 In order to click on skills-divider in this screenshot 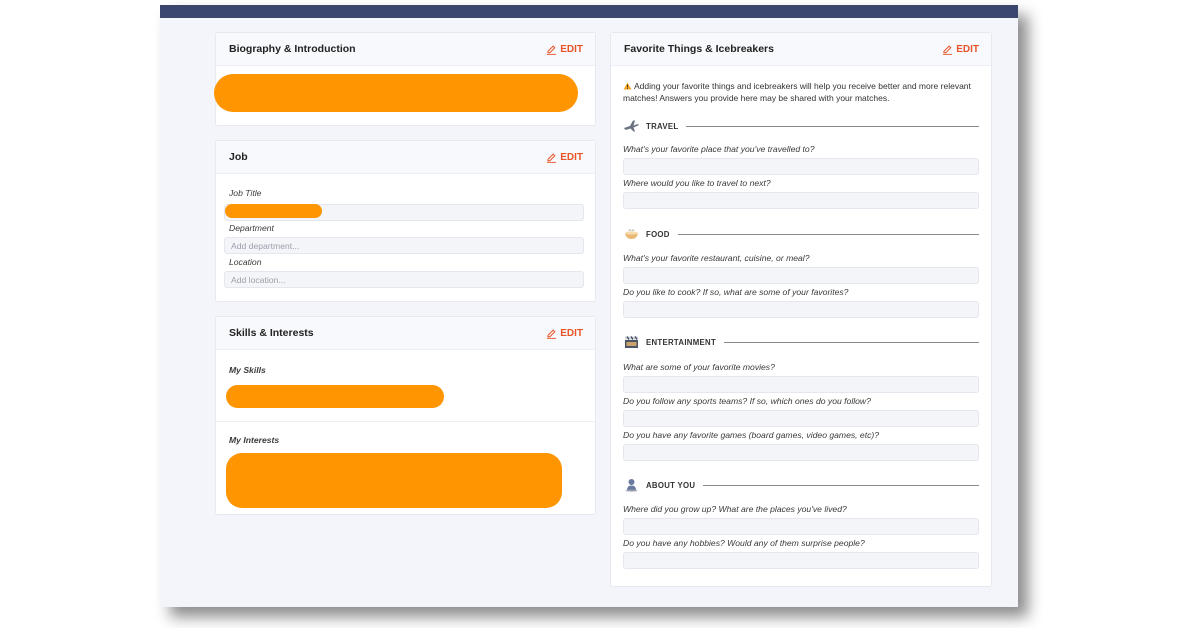, I will do `click(405, 421)`.